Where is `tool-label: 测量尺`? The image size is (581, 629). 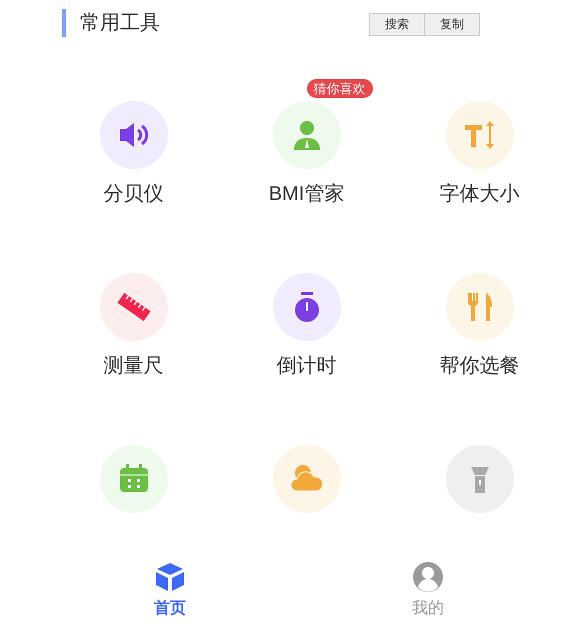 tool-label: 测量尺 is located at coordinates (134, 366).